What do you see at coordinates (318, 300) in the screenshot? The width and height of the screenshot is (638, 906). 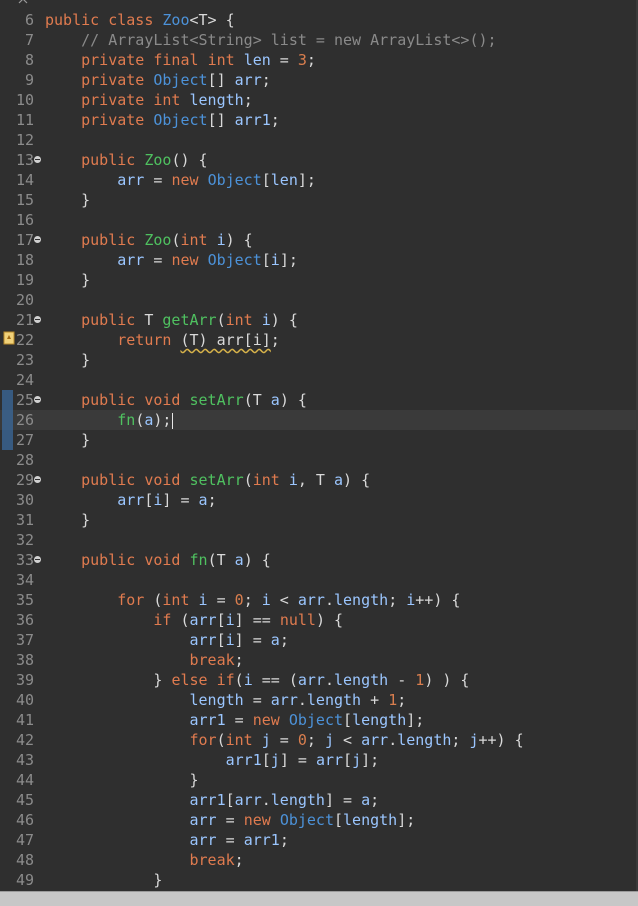 I see `code-line: 20` at bounding box center [318, 300].